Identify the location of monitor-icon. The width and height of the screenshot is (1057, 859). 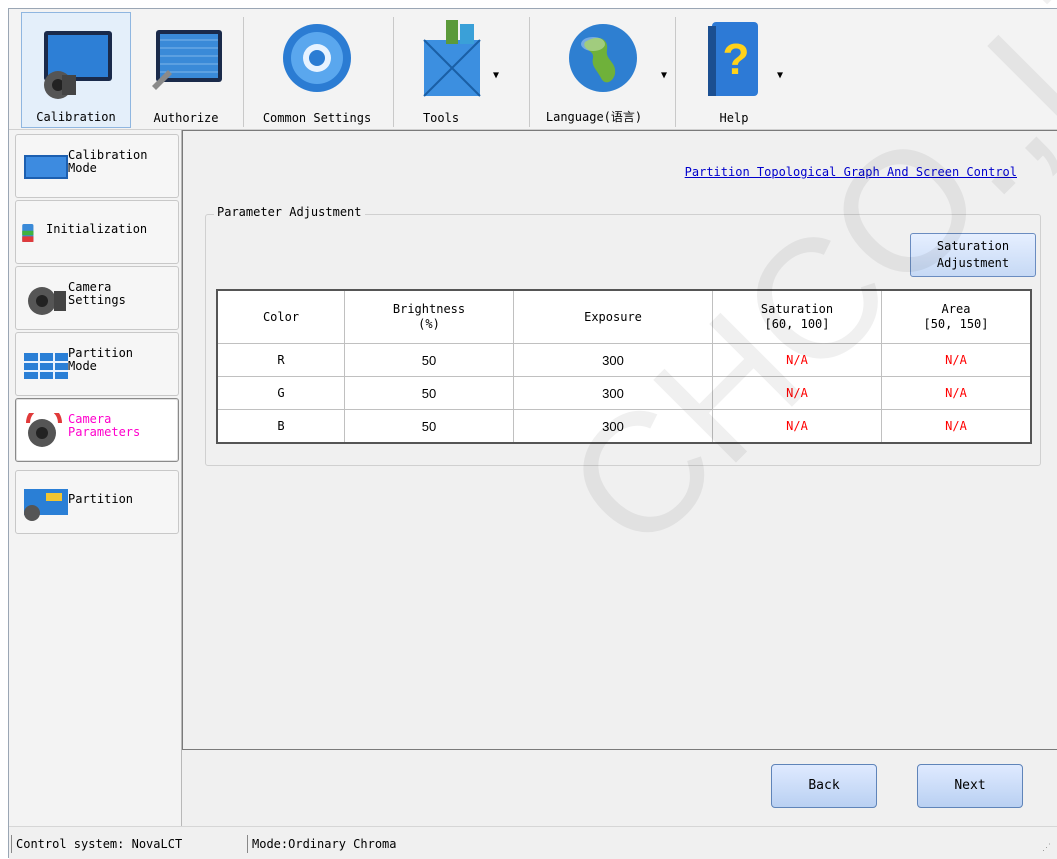
(46, 167).